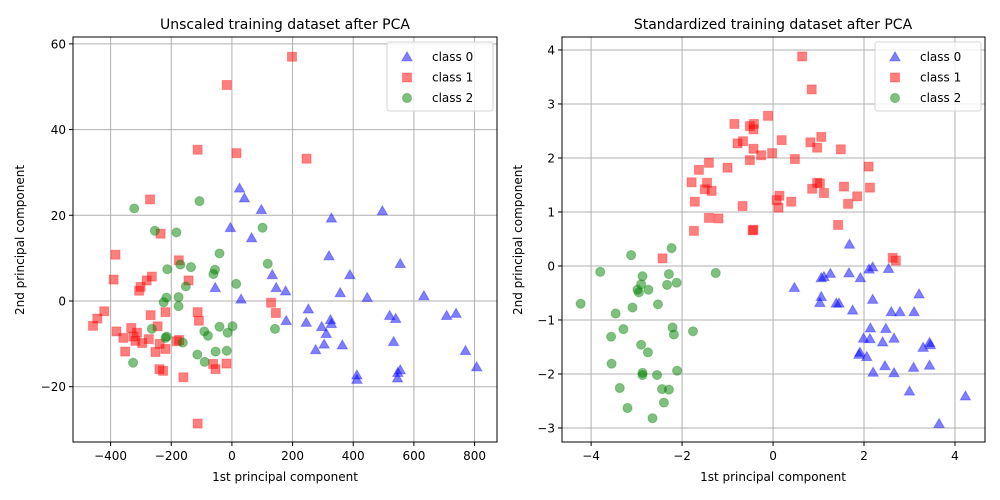 Image resolution: width=1000 pixels, height=500 pixels. I want to click on legend-label-class-1: class 1, so click(940, 78).